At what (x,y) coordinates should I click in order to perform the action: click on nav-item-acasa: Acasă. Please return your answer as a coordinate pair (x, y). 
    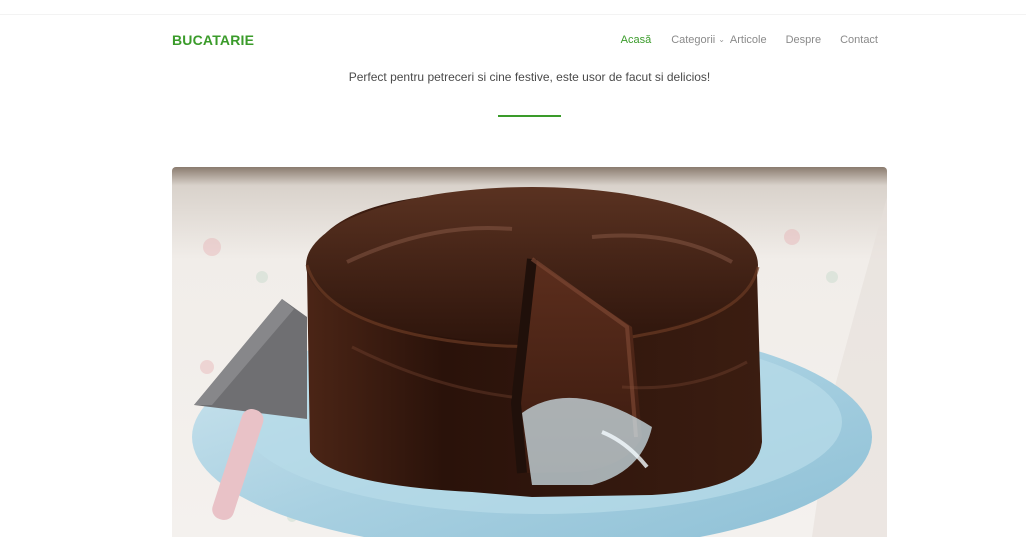
    Looking at the image, I should click on (636, 40).